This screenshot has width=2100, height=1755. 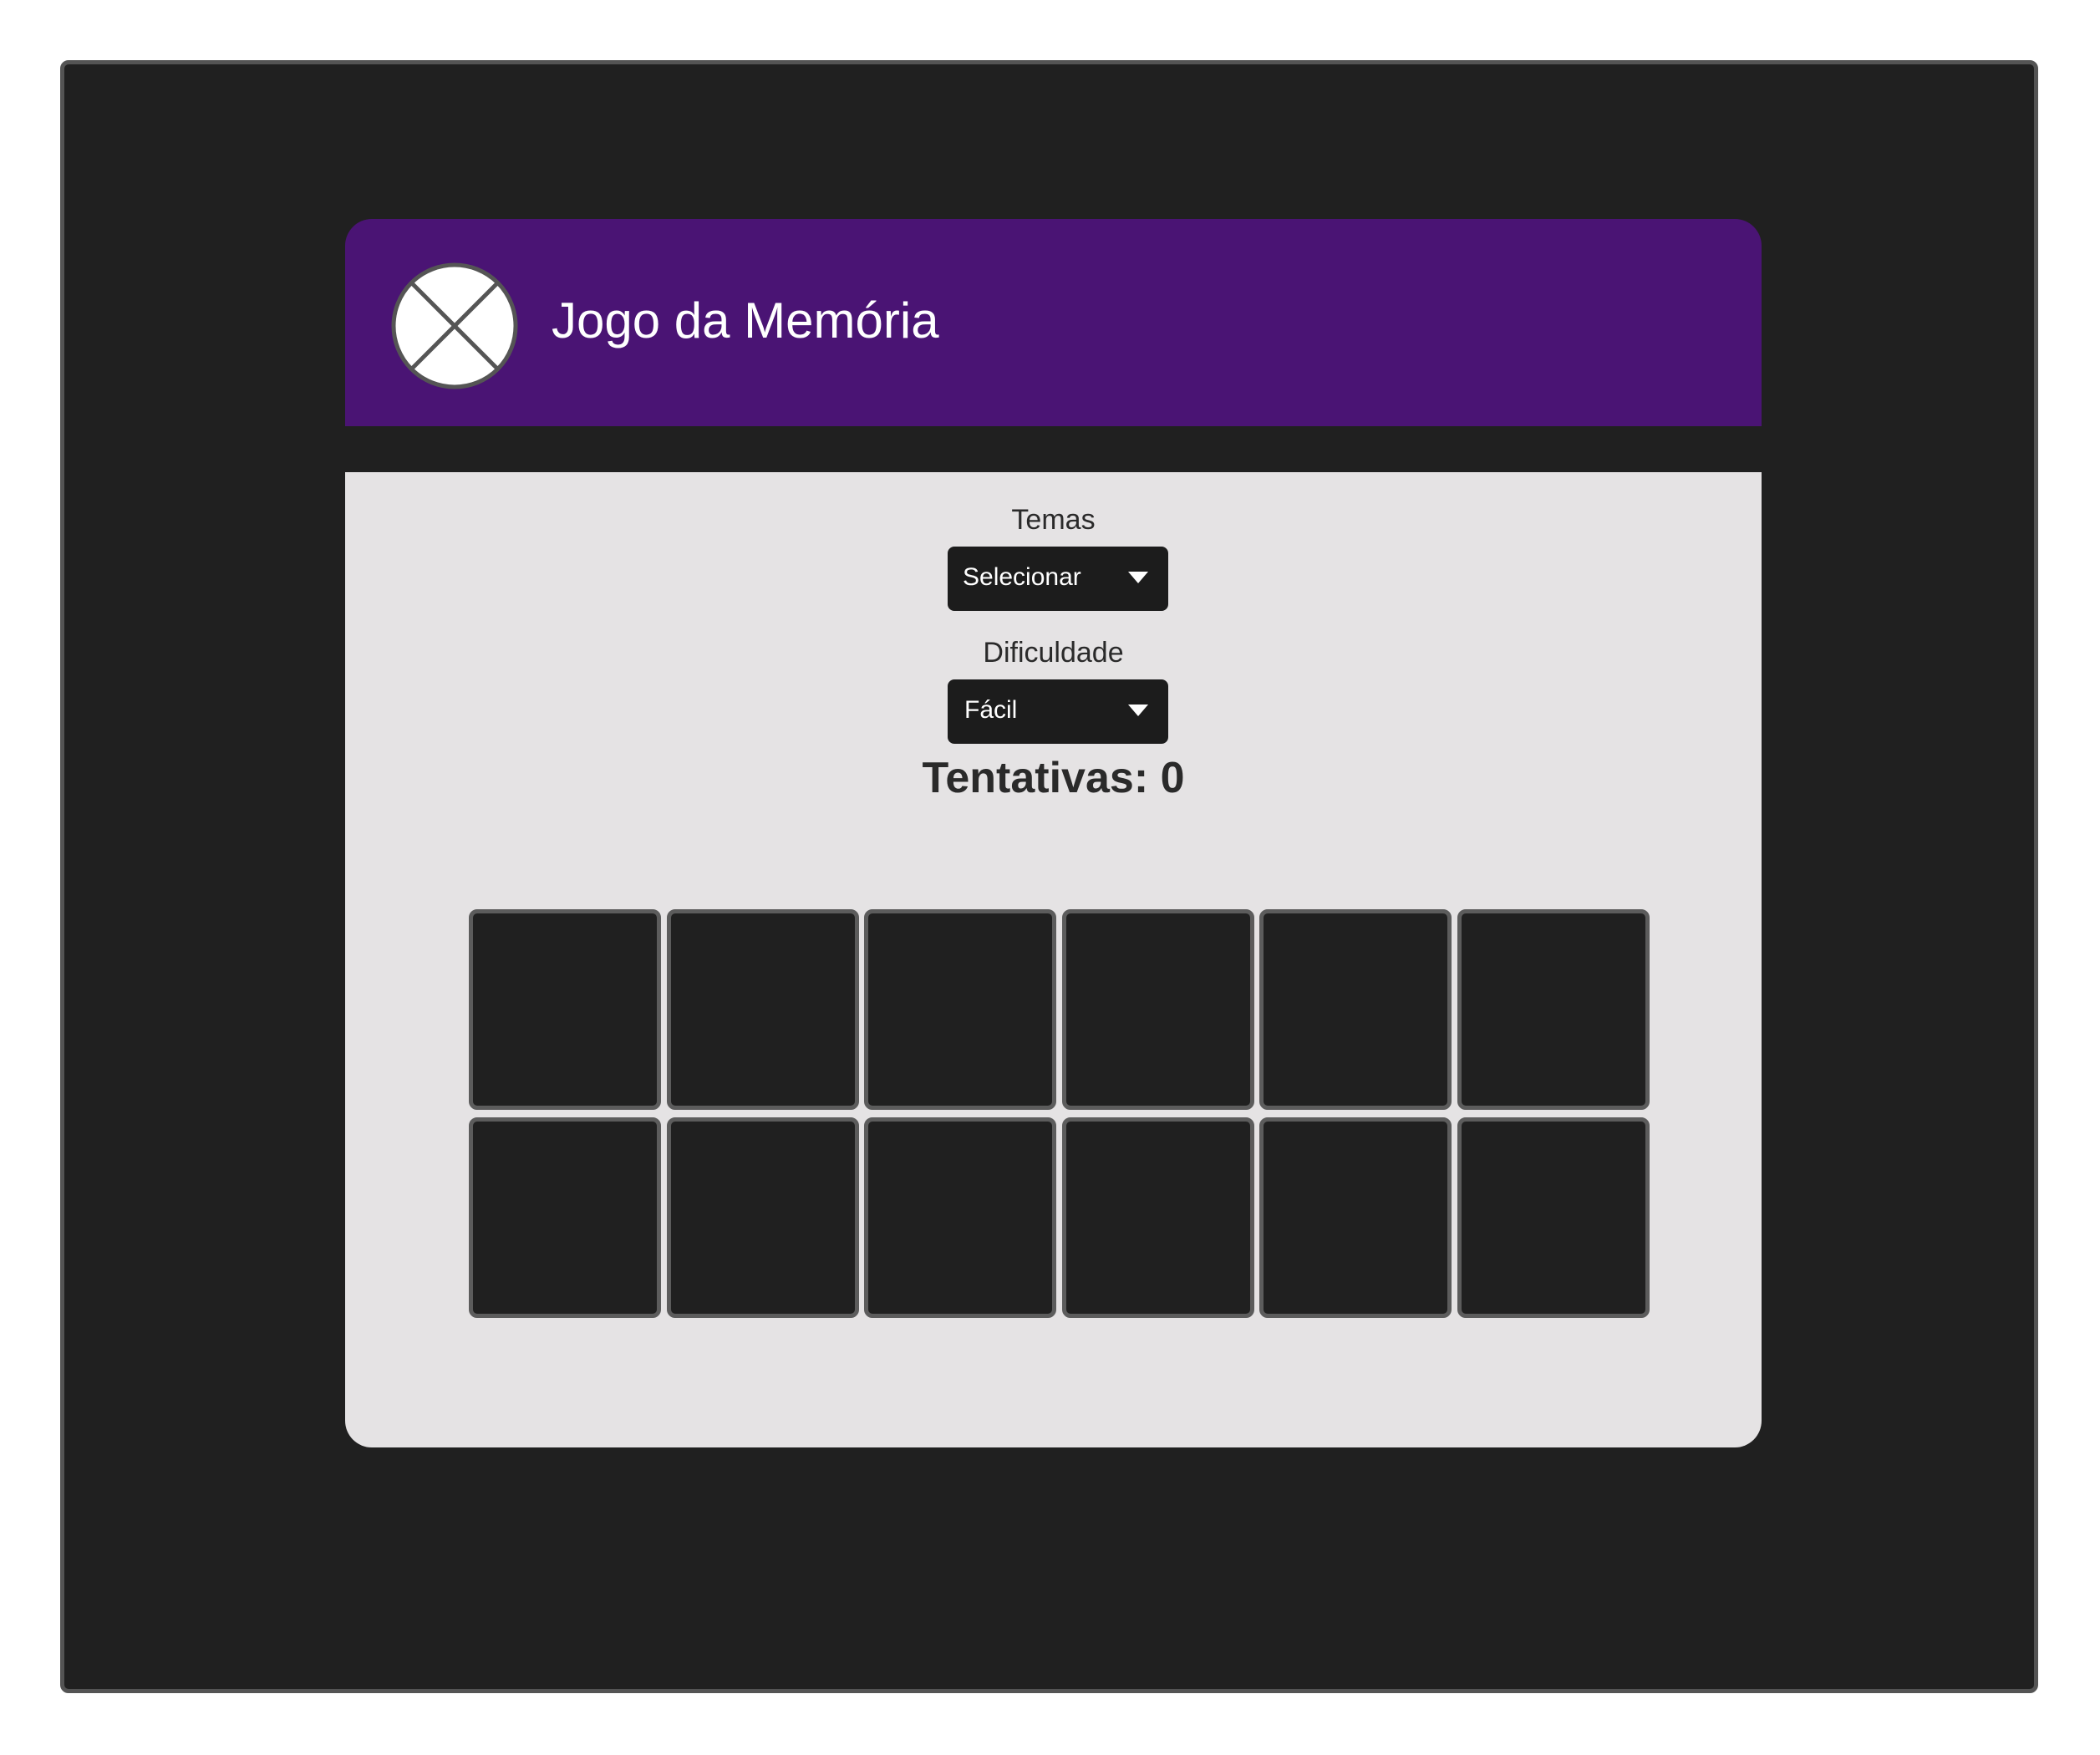 What do you see at coordinates (1060, 1114) in the screenshot?
I see `card-grid` at bounding box center [1060, 1114].